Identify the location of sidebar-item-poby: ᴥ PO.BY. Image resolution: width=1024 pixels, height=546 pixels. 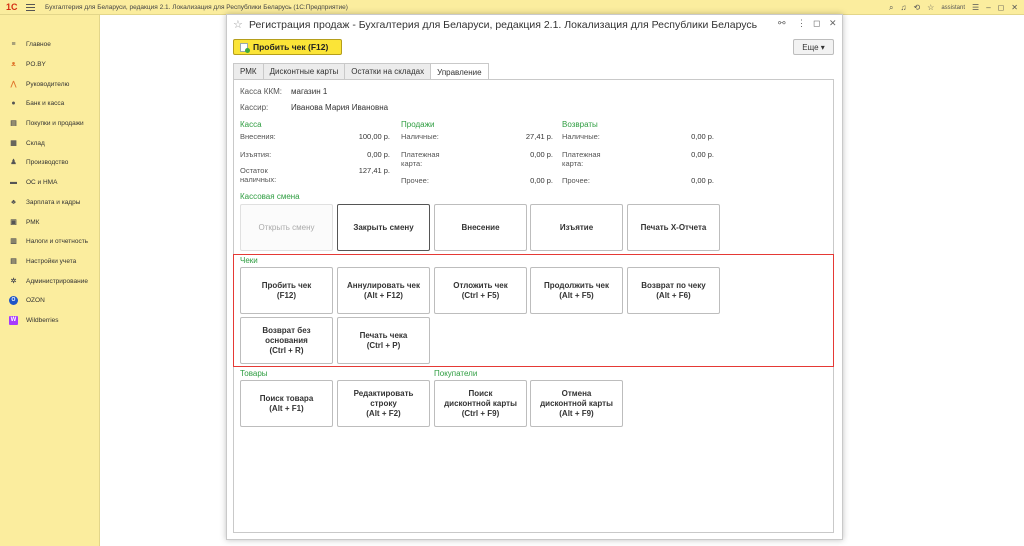
(49, 65).